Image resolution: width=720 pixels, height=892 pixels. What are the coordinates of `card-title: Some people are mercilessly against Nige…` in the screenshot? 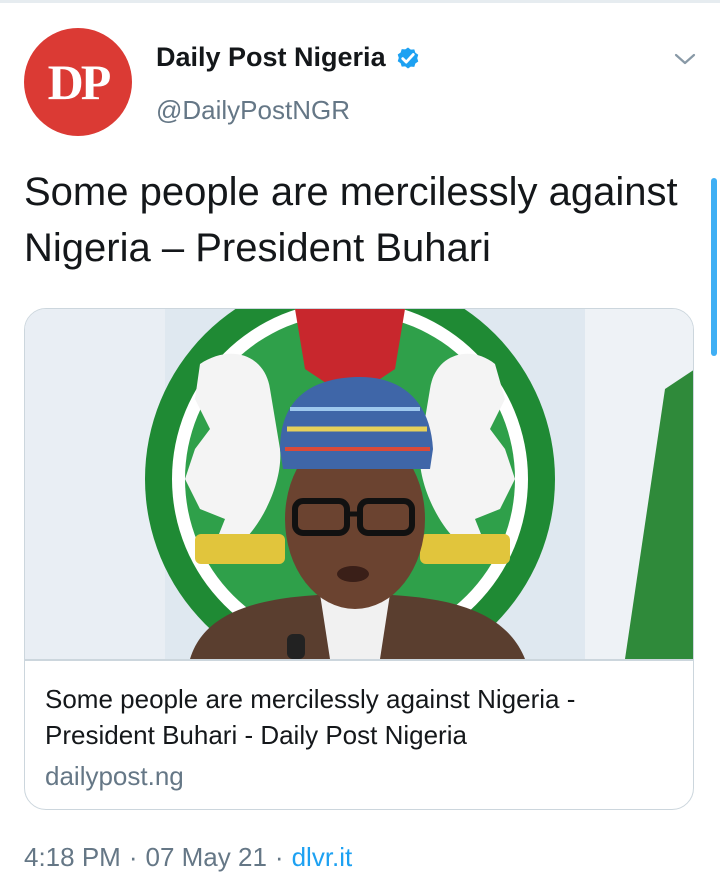 It's located at (310, 717).